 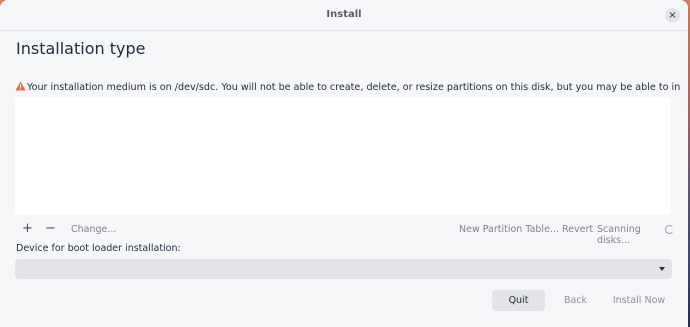 I want to click on title-bar: Install ×, so click(x=344, y=15).